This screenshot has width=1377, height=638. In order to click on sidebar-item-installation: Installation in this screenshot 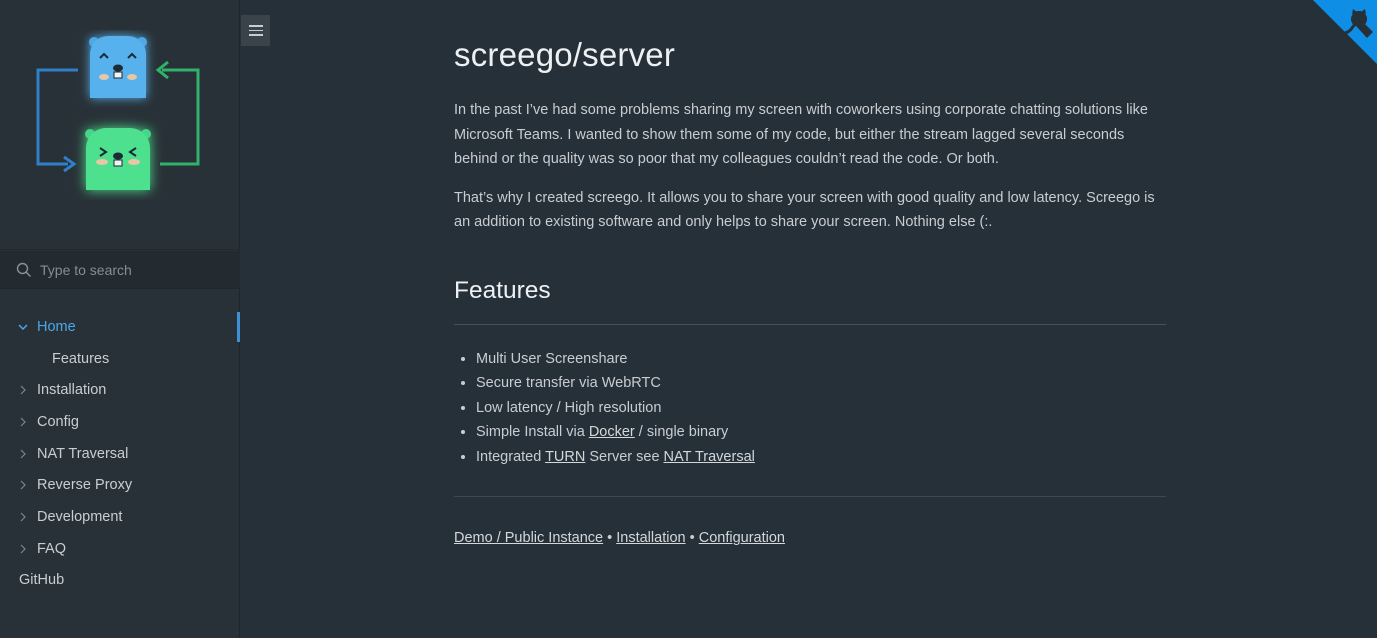, I will do `click(120, 390)`.